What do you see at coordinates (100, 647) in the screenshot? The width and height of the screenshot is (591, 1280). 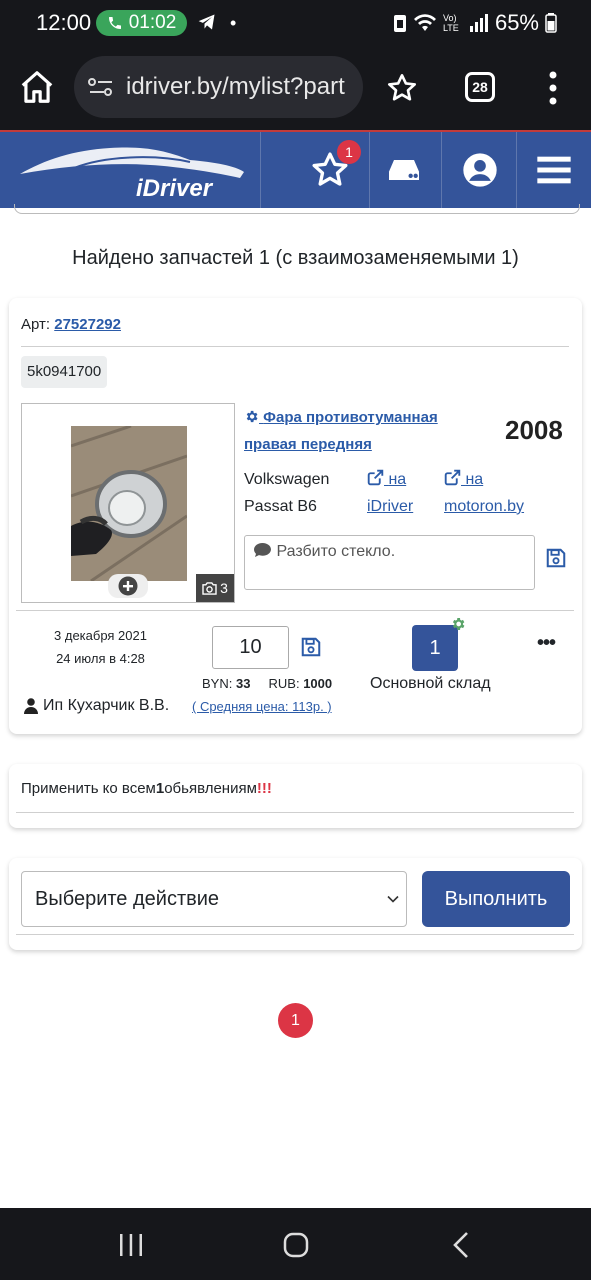 I see `dates-block: 3 декабря 2021 24 июля в 4:28` at bounding box center [100, 647].